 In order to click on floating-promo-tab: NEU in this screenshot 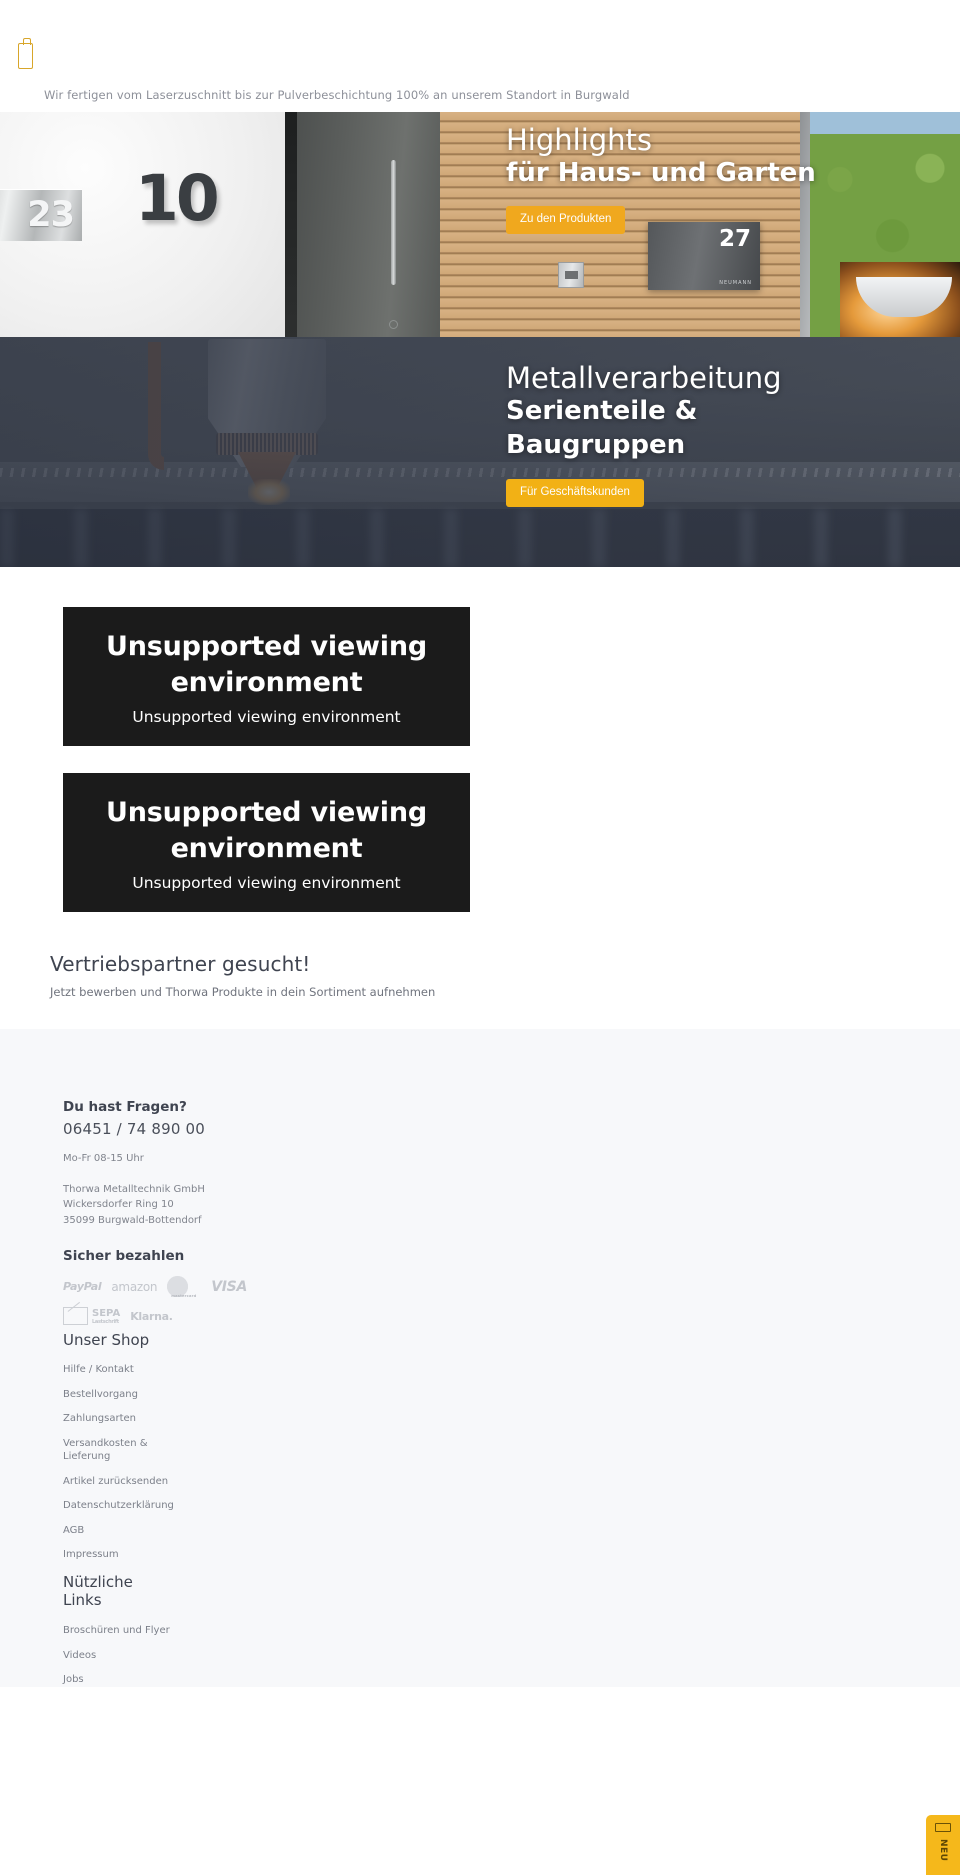, I will do `click(943, 1845)`.